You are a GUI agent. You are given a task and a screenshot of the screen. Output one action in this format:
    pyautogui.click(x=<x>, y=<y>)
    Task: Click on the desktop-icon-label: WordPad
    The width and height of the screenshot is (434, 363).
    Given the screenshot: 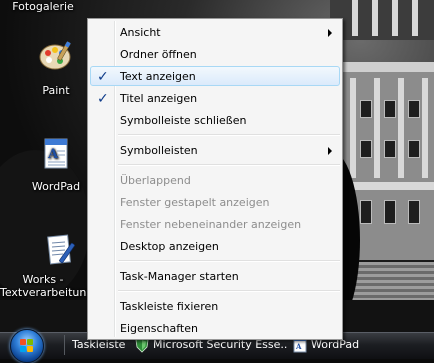 What is the action you would take?
    pyautogui.click(x=56, y=186)
    